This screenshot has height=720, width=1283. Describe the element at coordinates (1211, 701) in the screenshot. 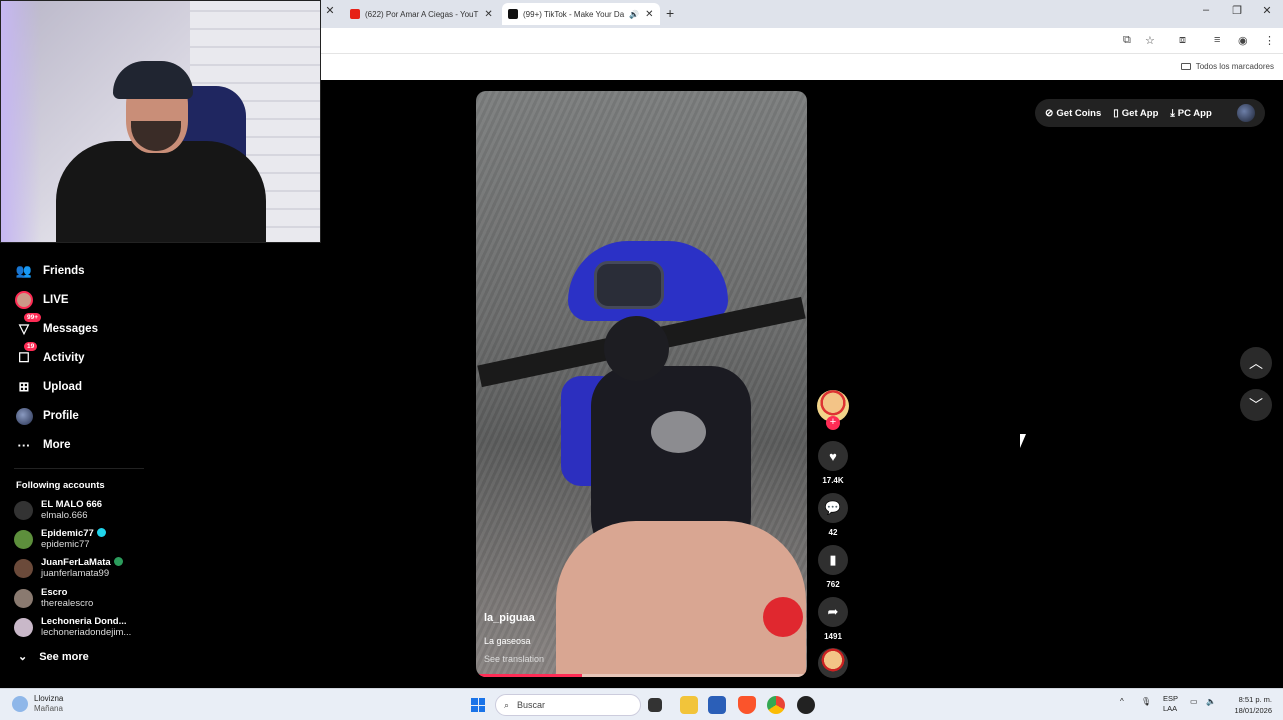

I see `volume-icon: 🔈` at that location.